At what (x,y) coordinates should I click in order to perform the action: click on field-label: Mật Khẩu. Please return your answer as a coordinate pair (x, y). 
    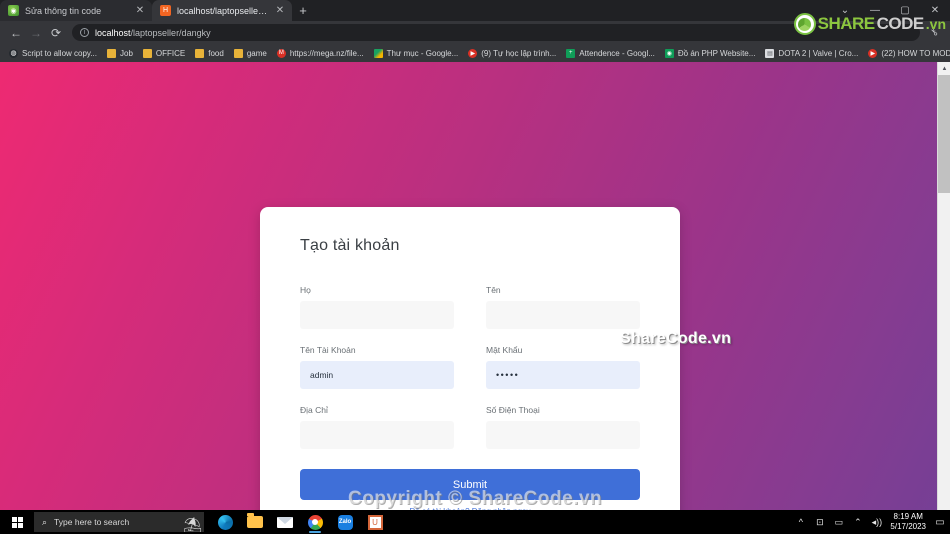
    Looking at the image, I should click on (504, 350).